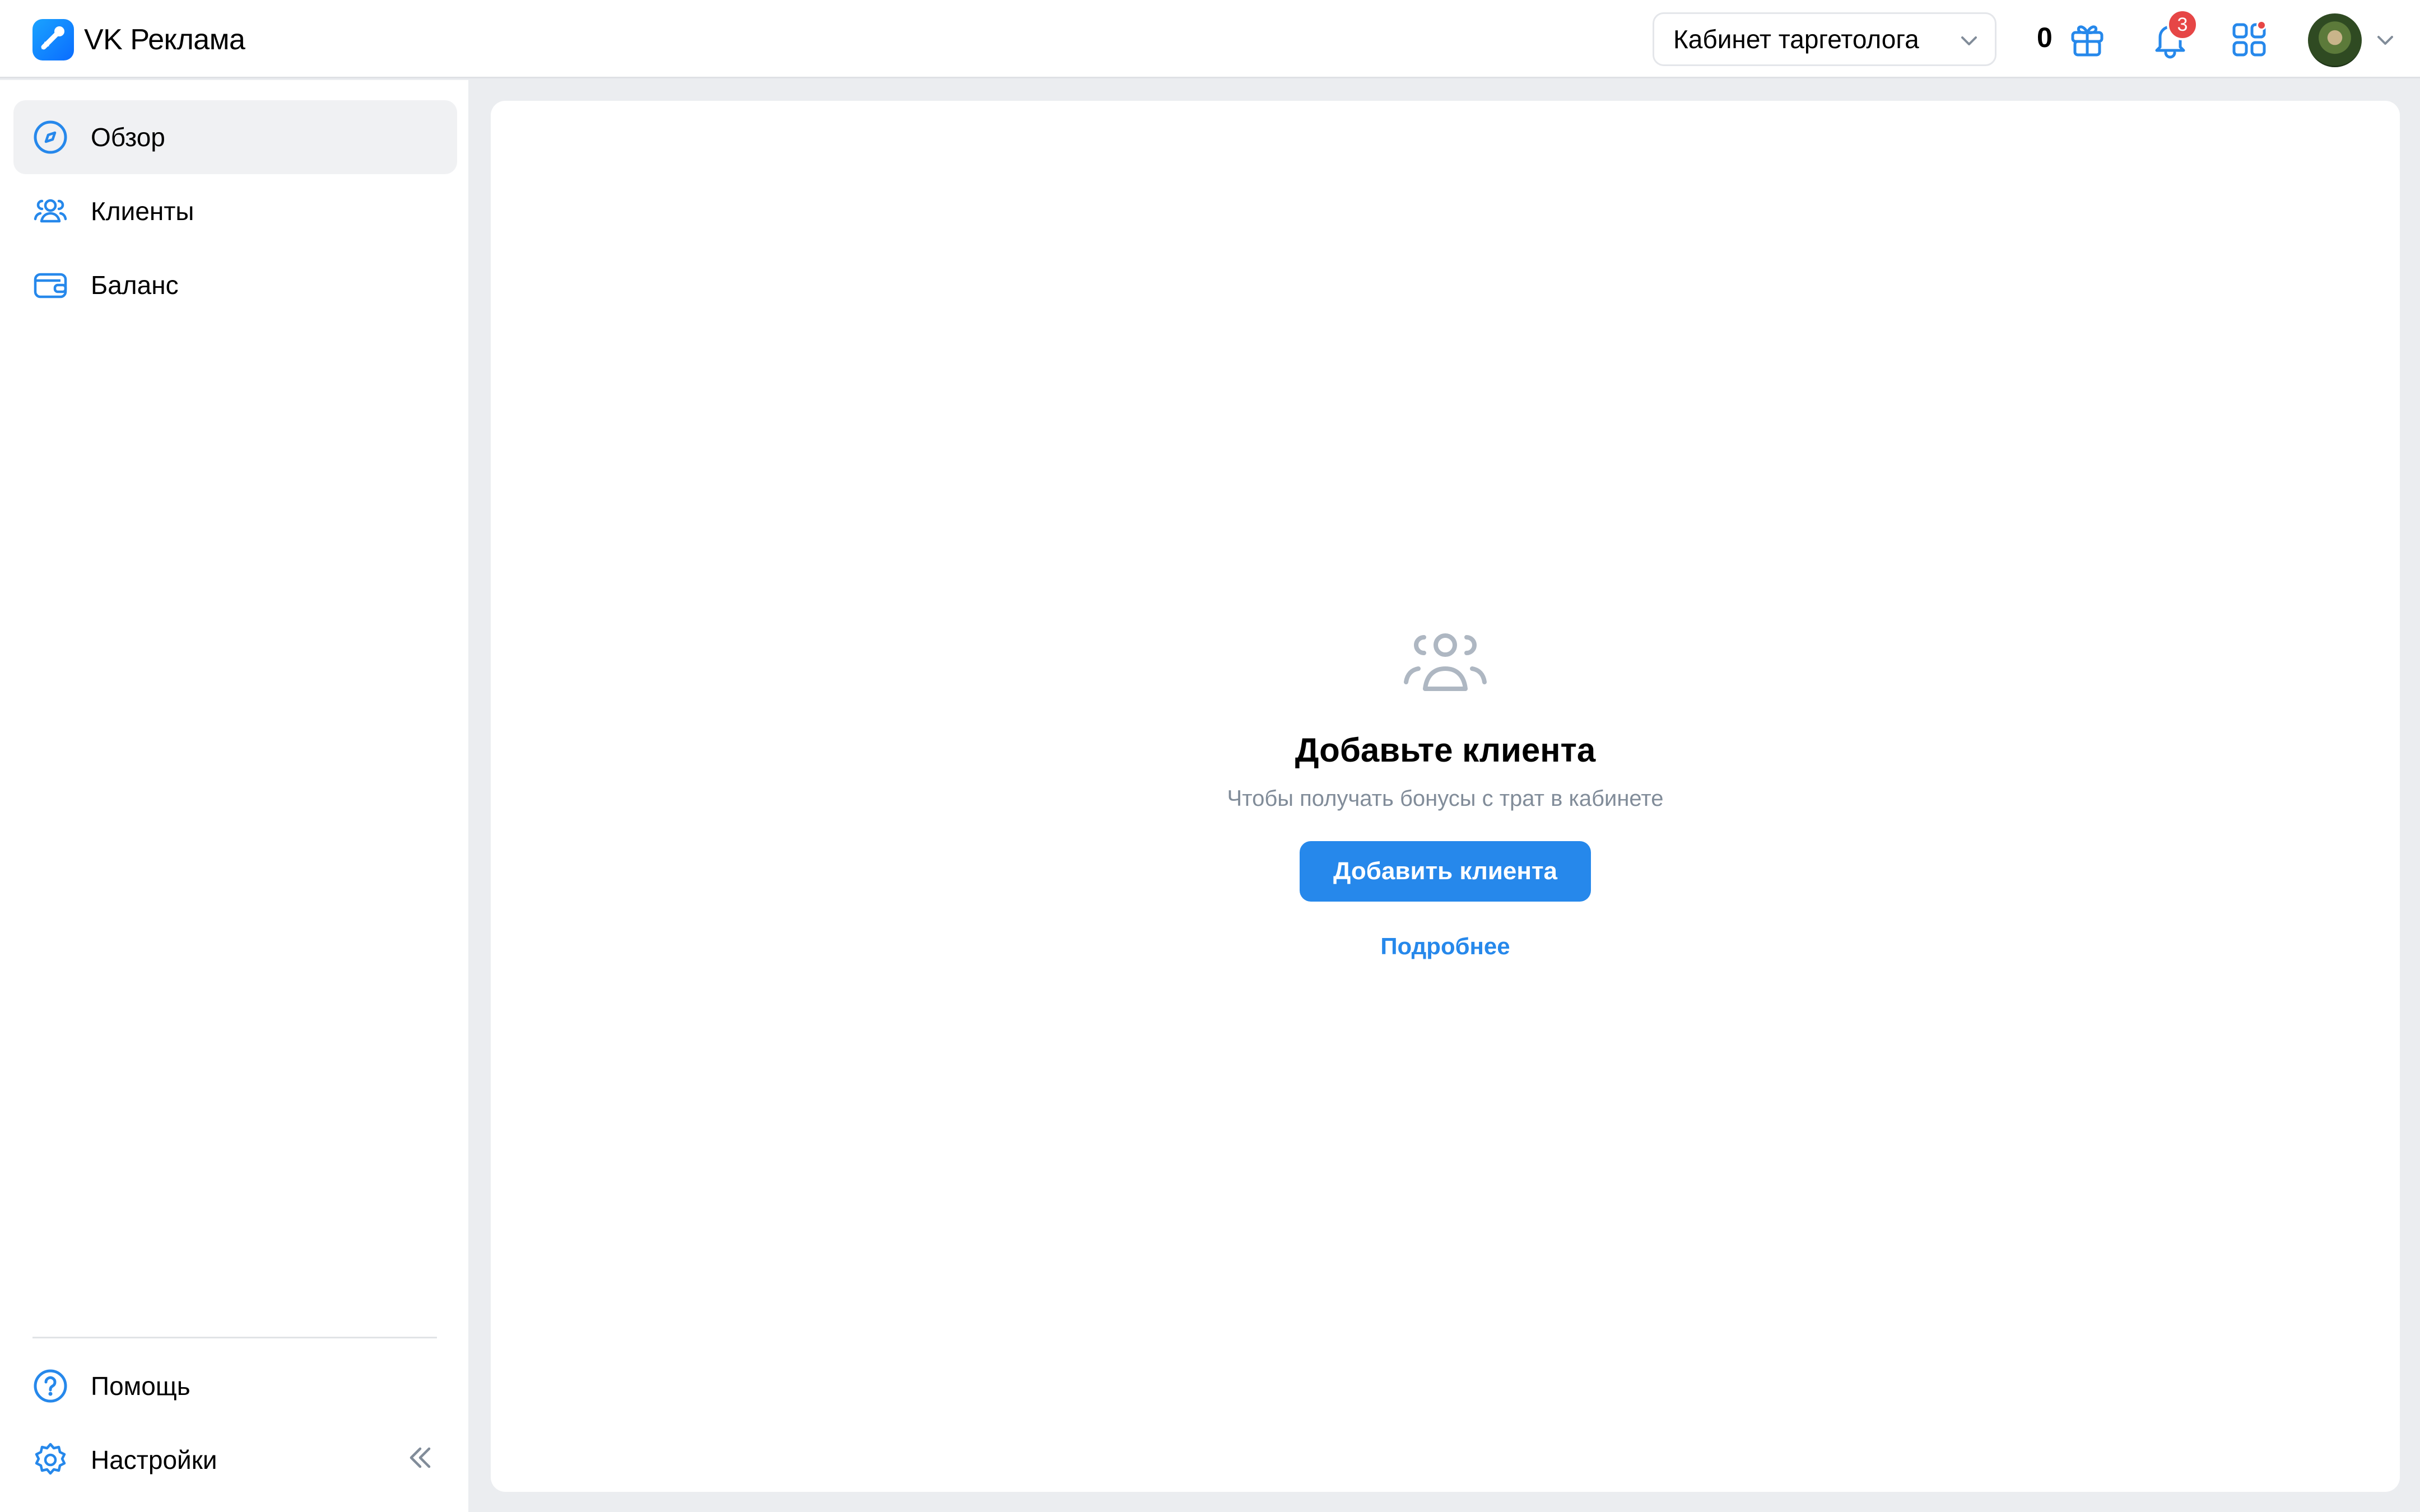 This screenshot has width=2420, height=1512. I want to click on sidebar-item-label: Настройки, so click(154, 1460).